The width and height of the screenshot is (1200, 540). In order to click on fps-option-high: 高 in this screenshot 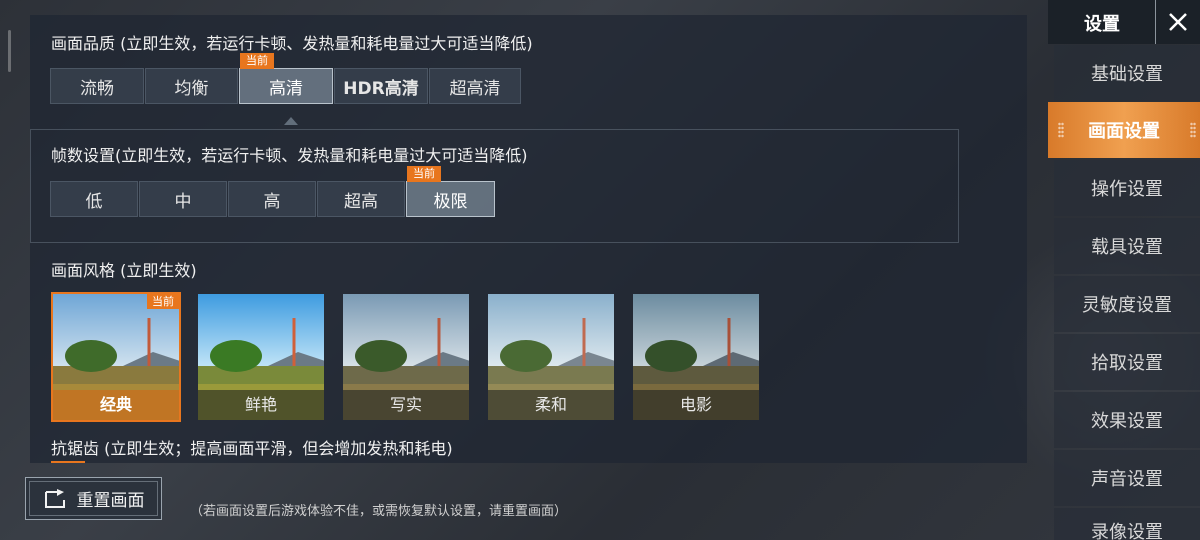, I will do `click(272, 199)`.